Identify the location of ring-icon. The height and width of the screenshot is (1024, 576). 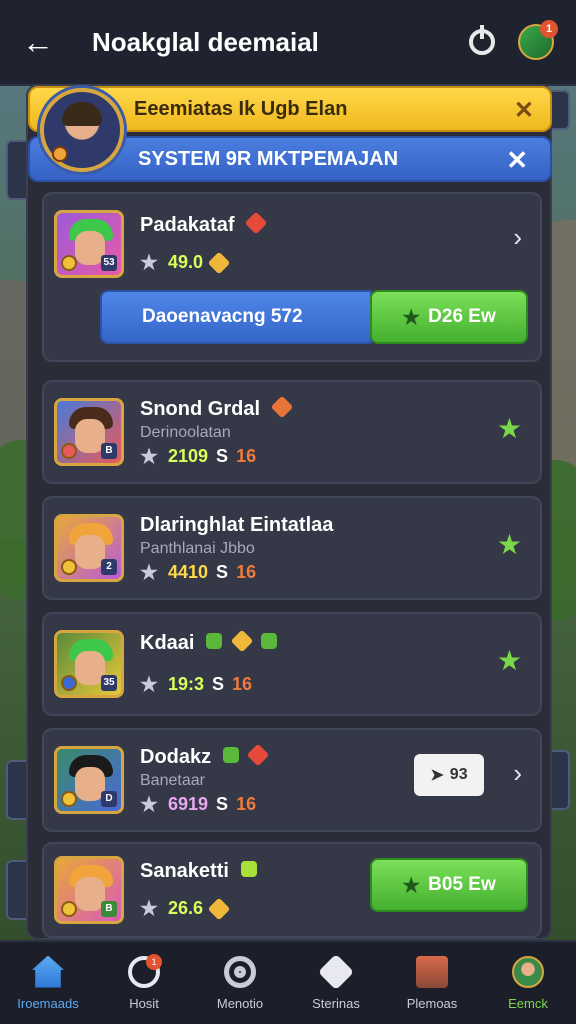
(240, 971).